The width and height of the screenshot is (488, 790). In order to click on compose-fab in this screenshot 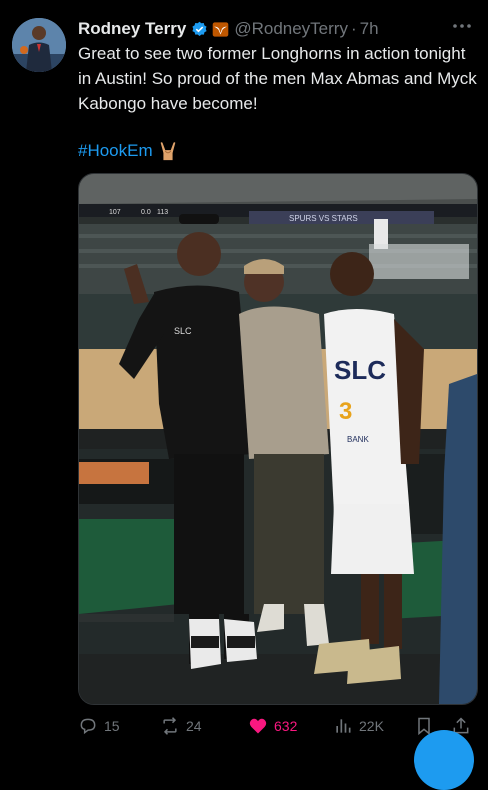, I will do `click(444, 760)`.